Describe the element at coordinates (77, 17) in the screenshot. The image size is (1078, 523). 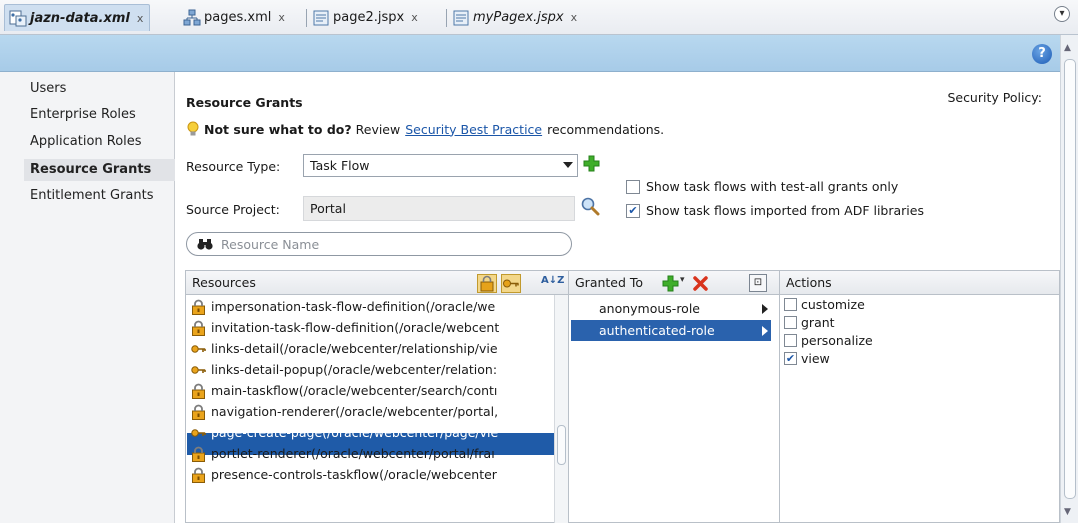
I see `tab-jazn-data: jazn-data.xml x` at that location.